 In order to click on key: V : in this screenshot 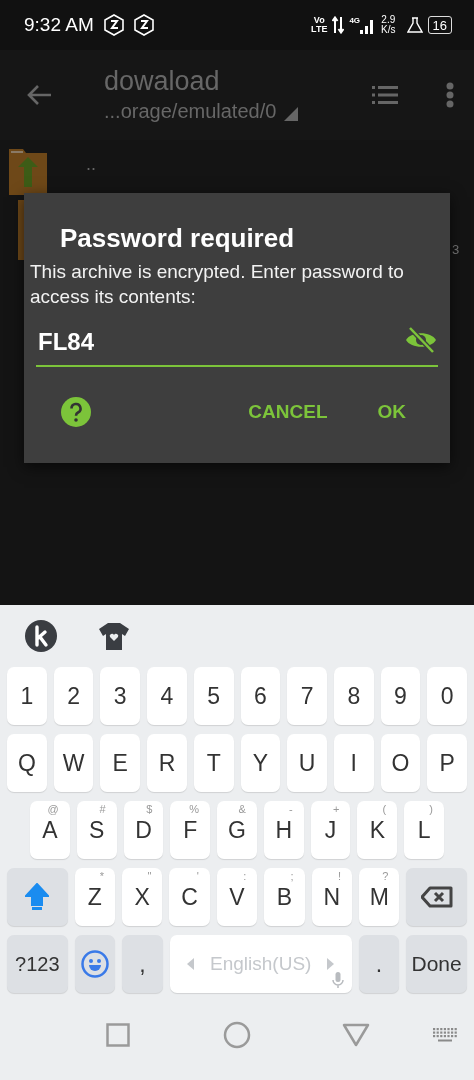, I will do `click(237, 897)`.